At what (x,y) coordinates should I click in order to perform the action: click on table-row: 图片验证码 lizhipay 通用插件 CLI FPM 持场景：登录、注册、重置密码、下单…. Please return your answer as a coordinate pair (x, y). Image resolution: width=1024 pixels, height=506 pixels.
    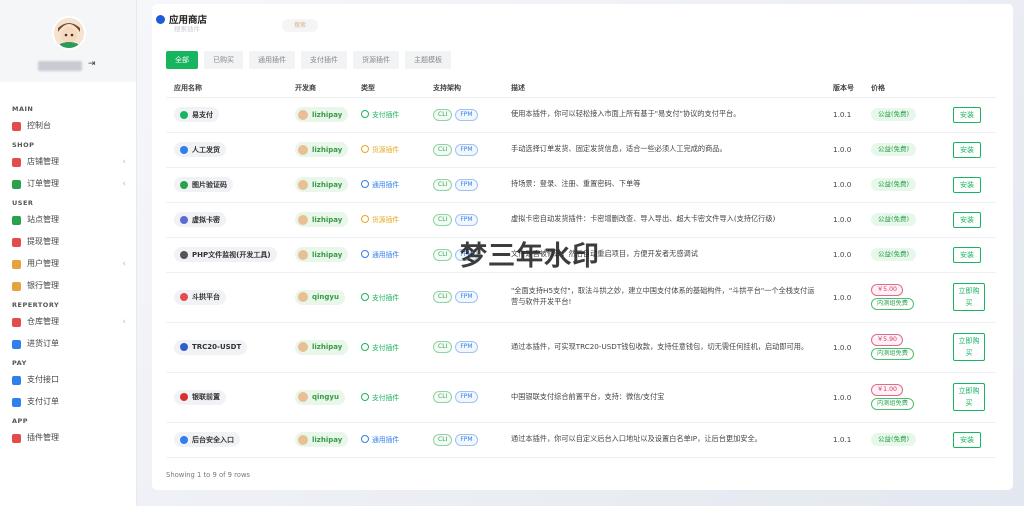
    Looking at the image, I should click on (581, 185).